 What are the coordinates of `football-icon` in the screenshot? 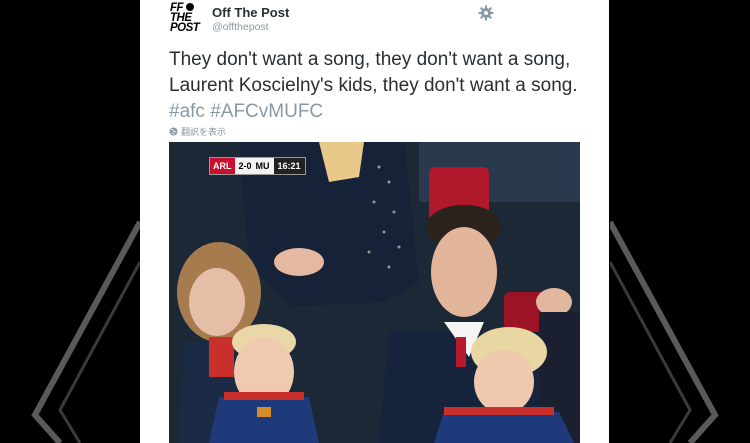 It's located at (190, 7).